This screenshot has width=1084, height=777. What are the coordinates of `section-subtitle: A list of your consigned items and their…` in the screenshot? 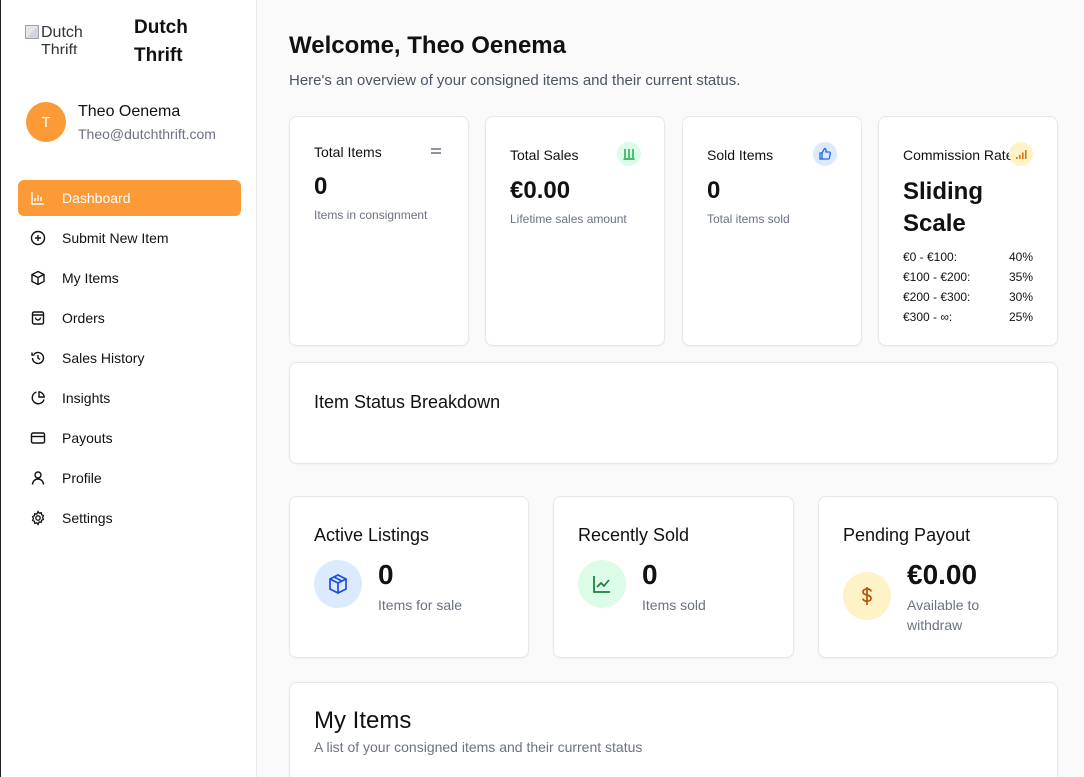 It's located at (478, 747).